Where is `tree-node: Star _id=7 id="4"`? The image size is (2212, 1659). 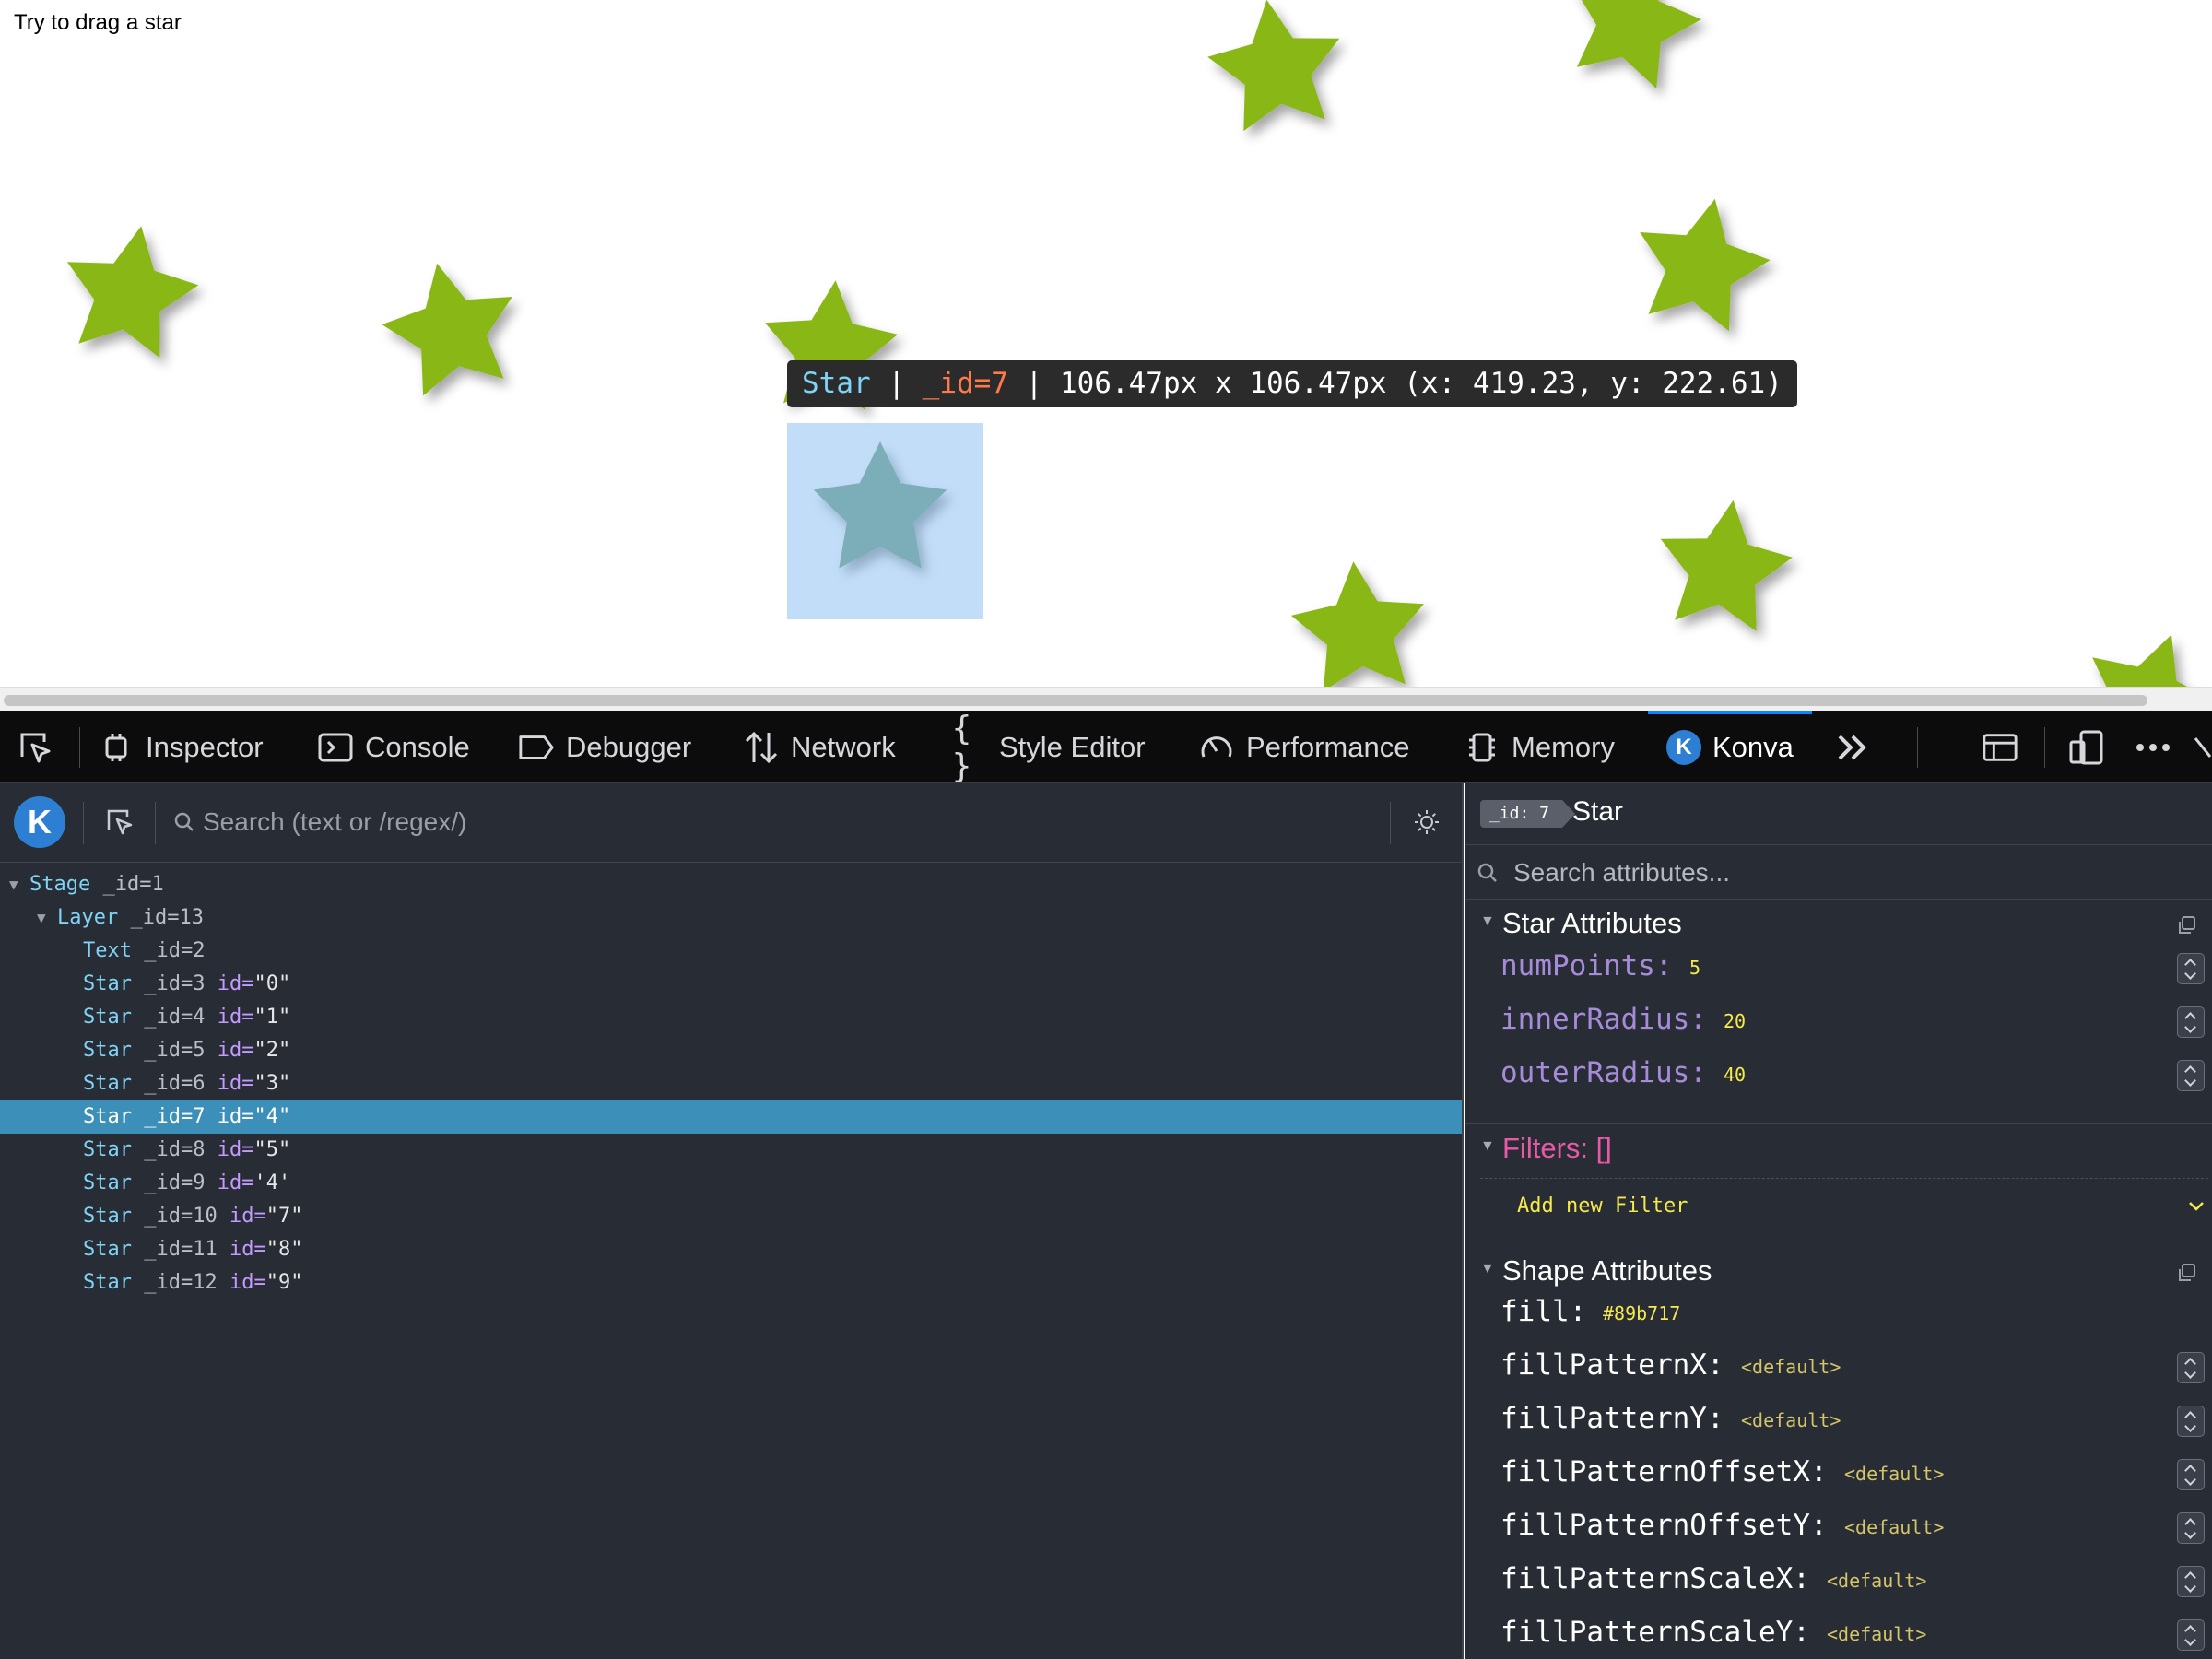
tree-node: Star _id=7 id="4" is located at coordinates (731, 1117).